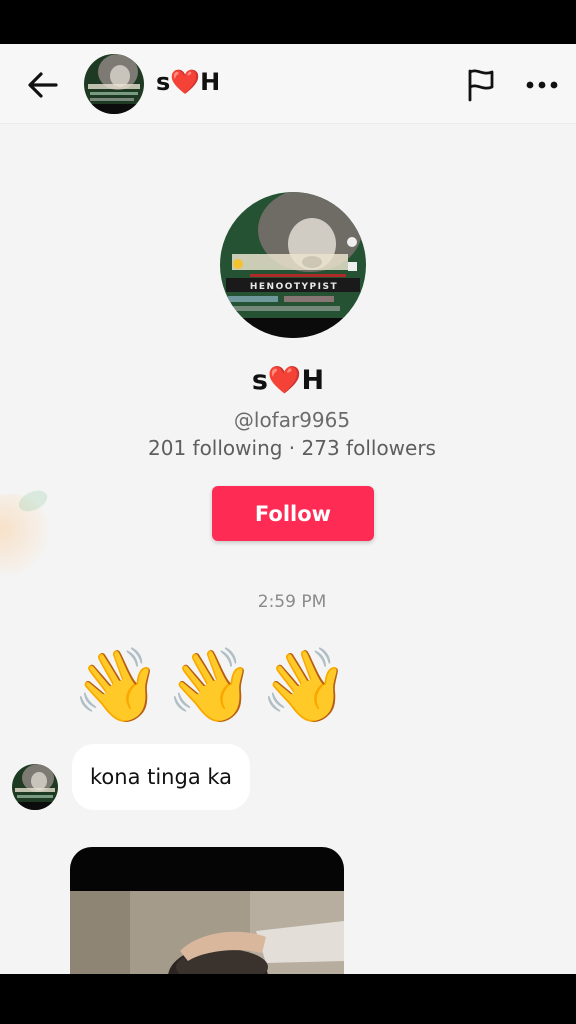 This screenshot has width=576, height=1024. I want to click on profile-stats: 201 following · 273 followers, so click(292, 448).